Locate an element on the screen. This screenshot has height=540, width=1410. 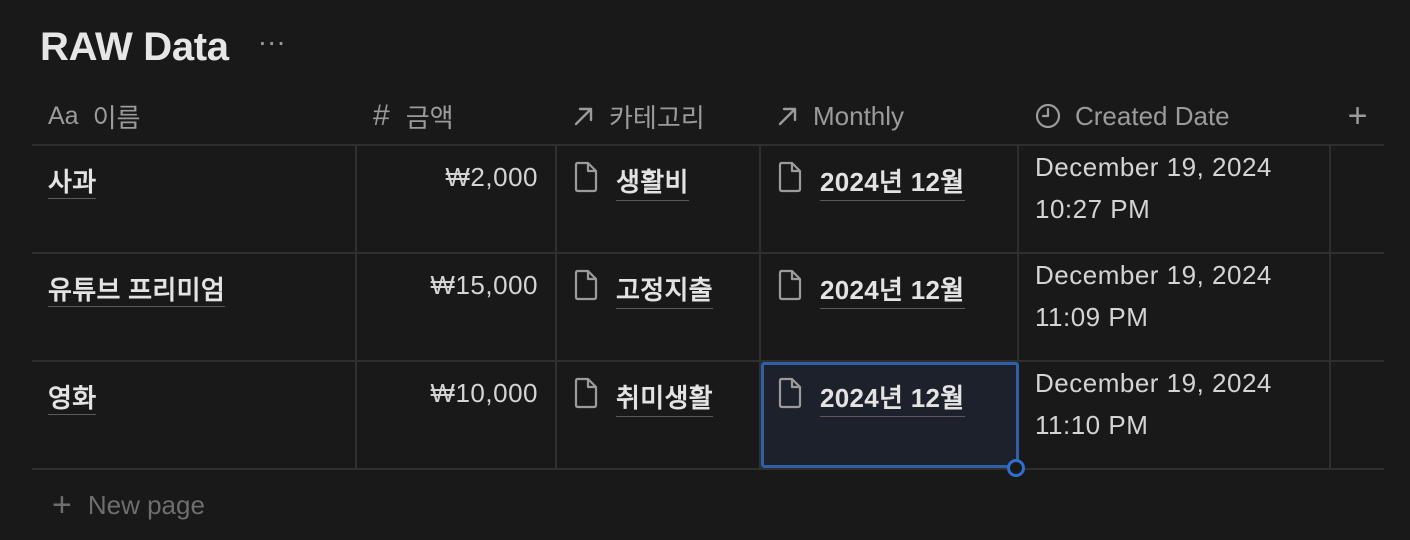
created-date-cell: December 19, 2024 11:09 PM is located at coordinates (1175, 307).